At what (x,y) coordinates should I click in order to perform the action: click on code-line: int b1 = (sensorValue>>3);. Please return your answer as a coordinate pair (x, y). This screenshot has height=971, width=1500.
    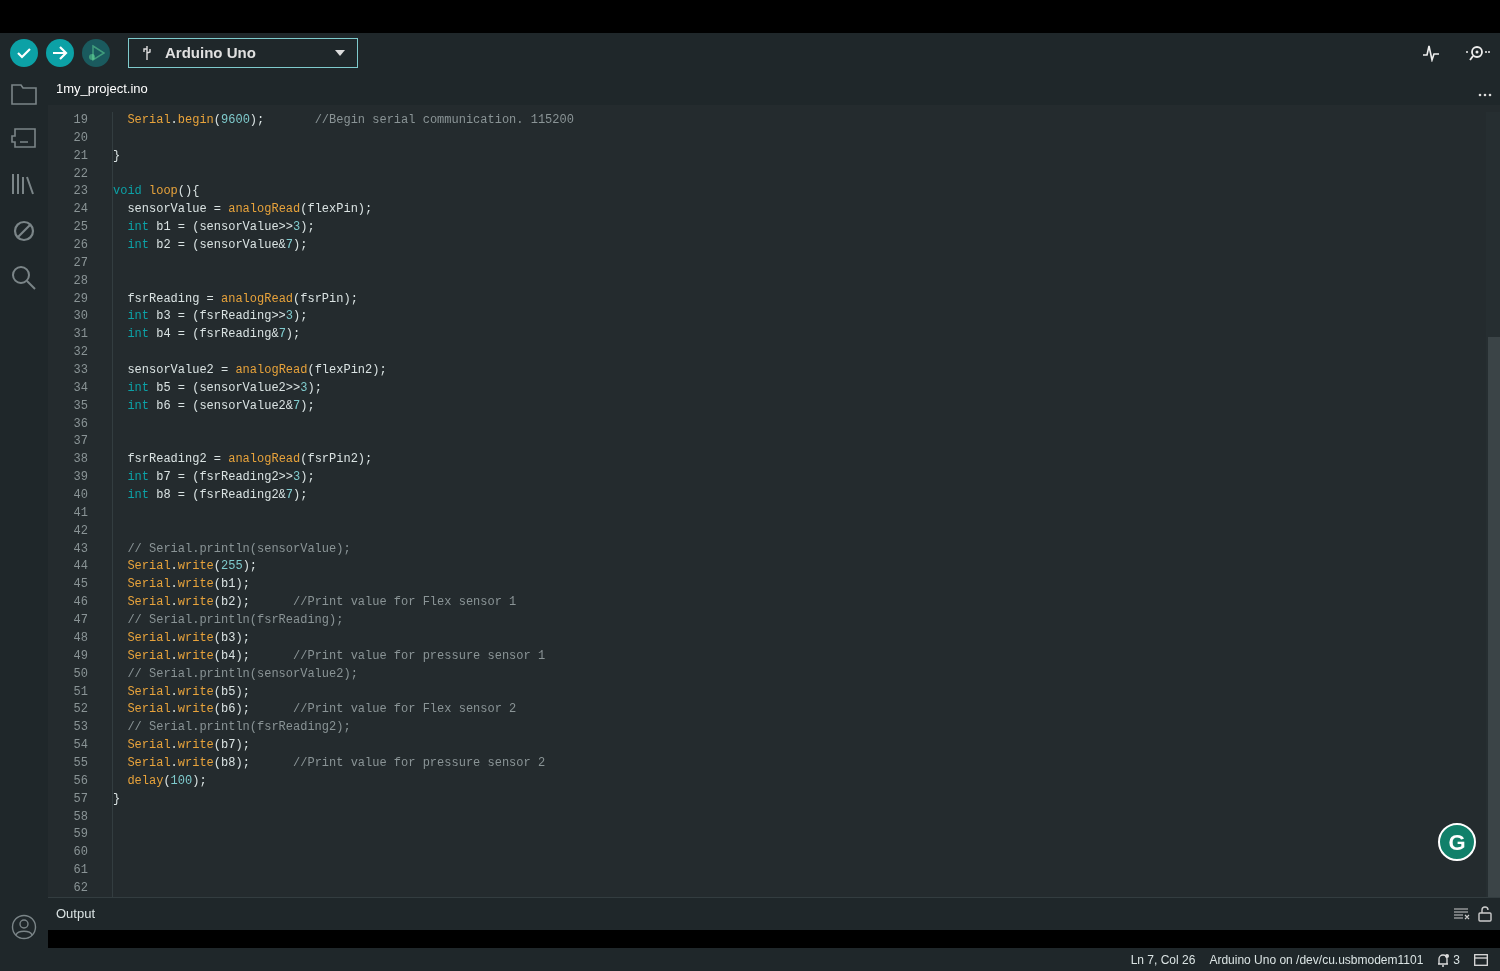
    Looking at the image, I should click on (221, 227).